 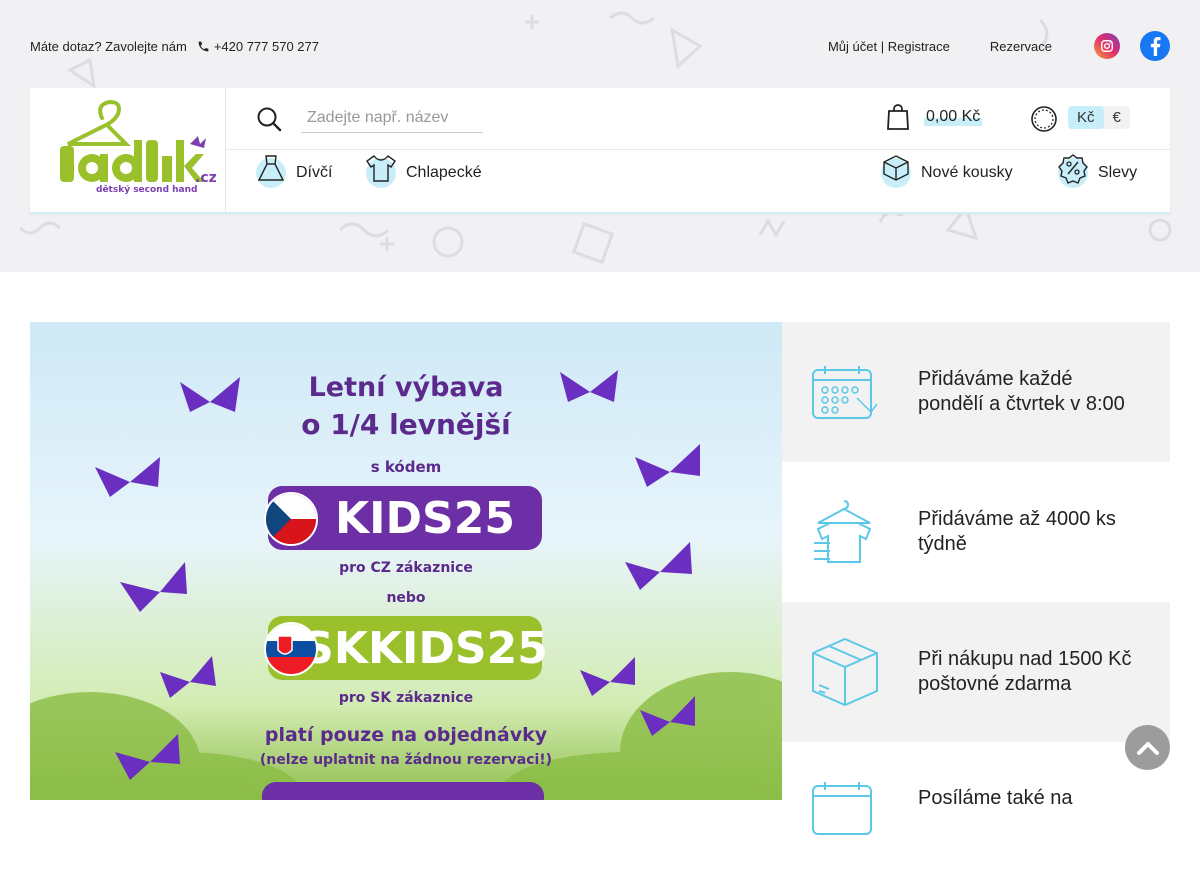 What do you see at coordinates (206, 178) in the screenshot?
I see `svg-text: .cz` at bounding box center [206, 178].